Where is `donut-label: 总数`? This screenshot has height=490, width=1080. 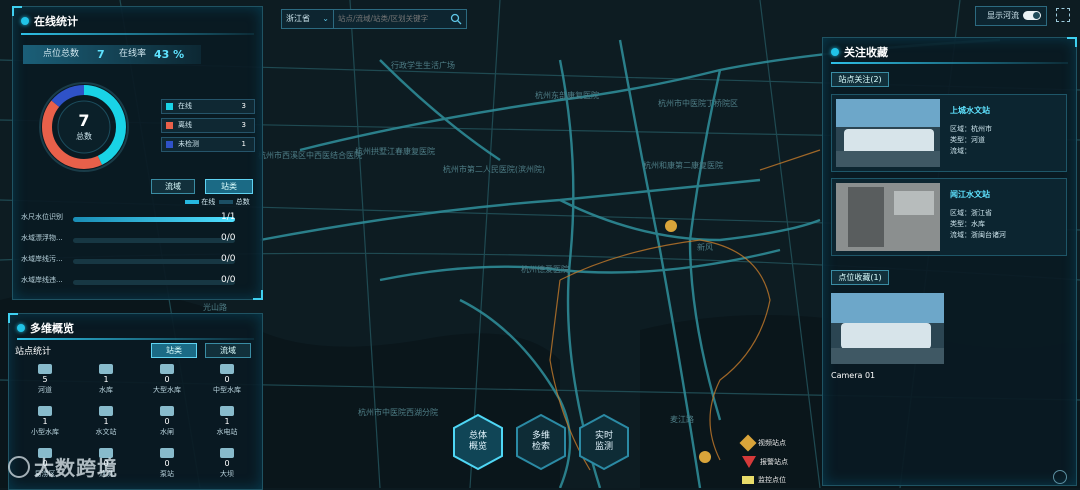
donut-label: 总数 is located at coordinates (84, 136).